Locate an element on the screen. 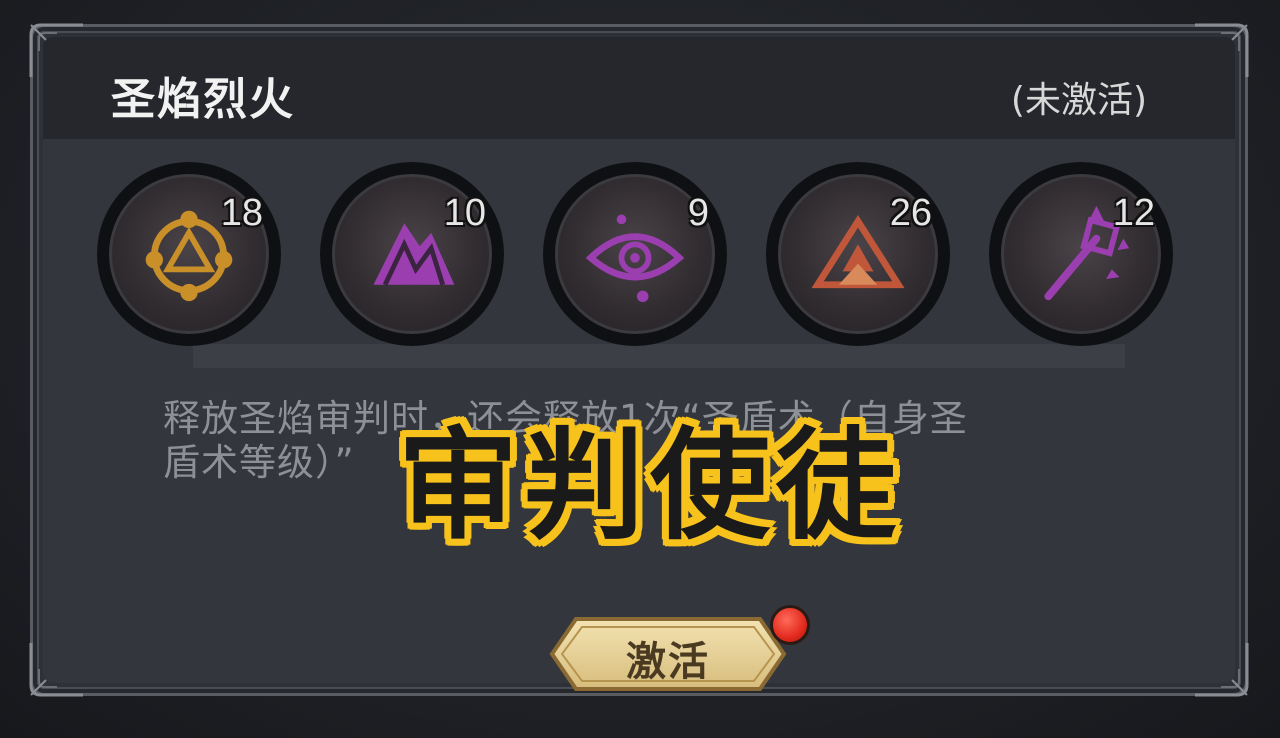 Image resolution: width=1280 pixels, height=738 pixels. rune-connector-track is located at coordinates (659, 356).